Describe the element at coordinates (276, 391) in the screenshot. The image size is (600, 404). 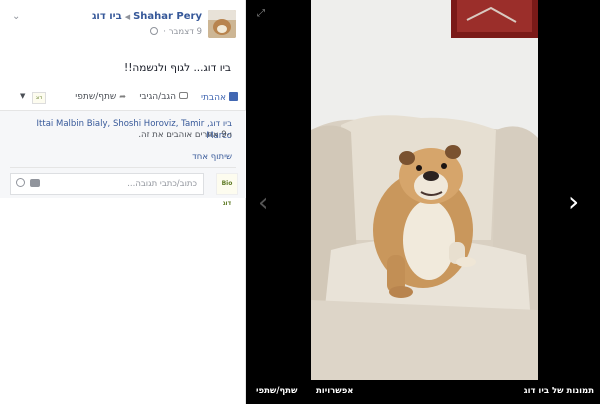
I see `viewer-share-button: שתף/שתפי` at that location.